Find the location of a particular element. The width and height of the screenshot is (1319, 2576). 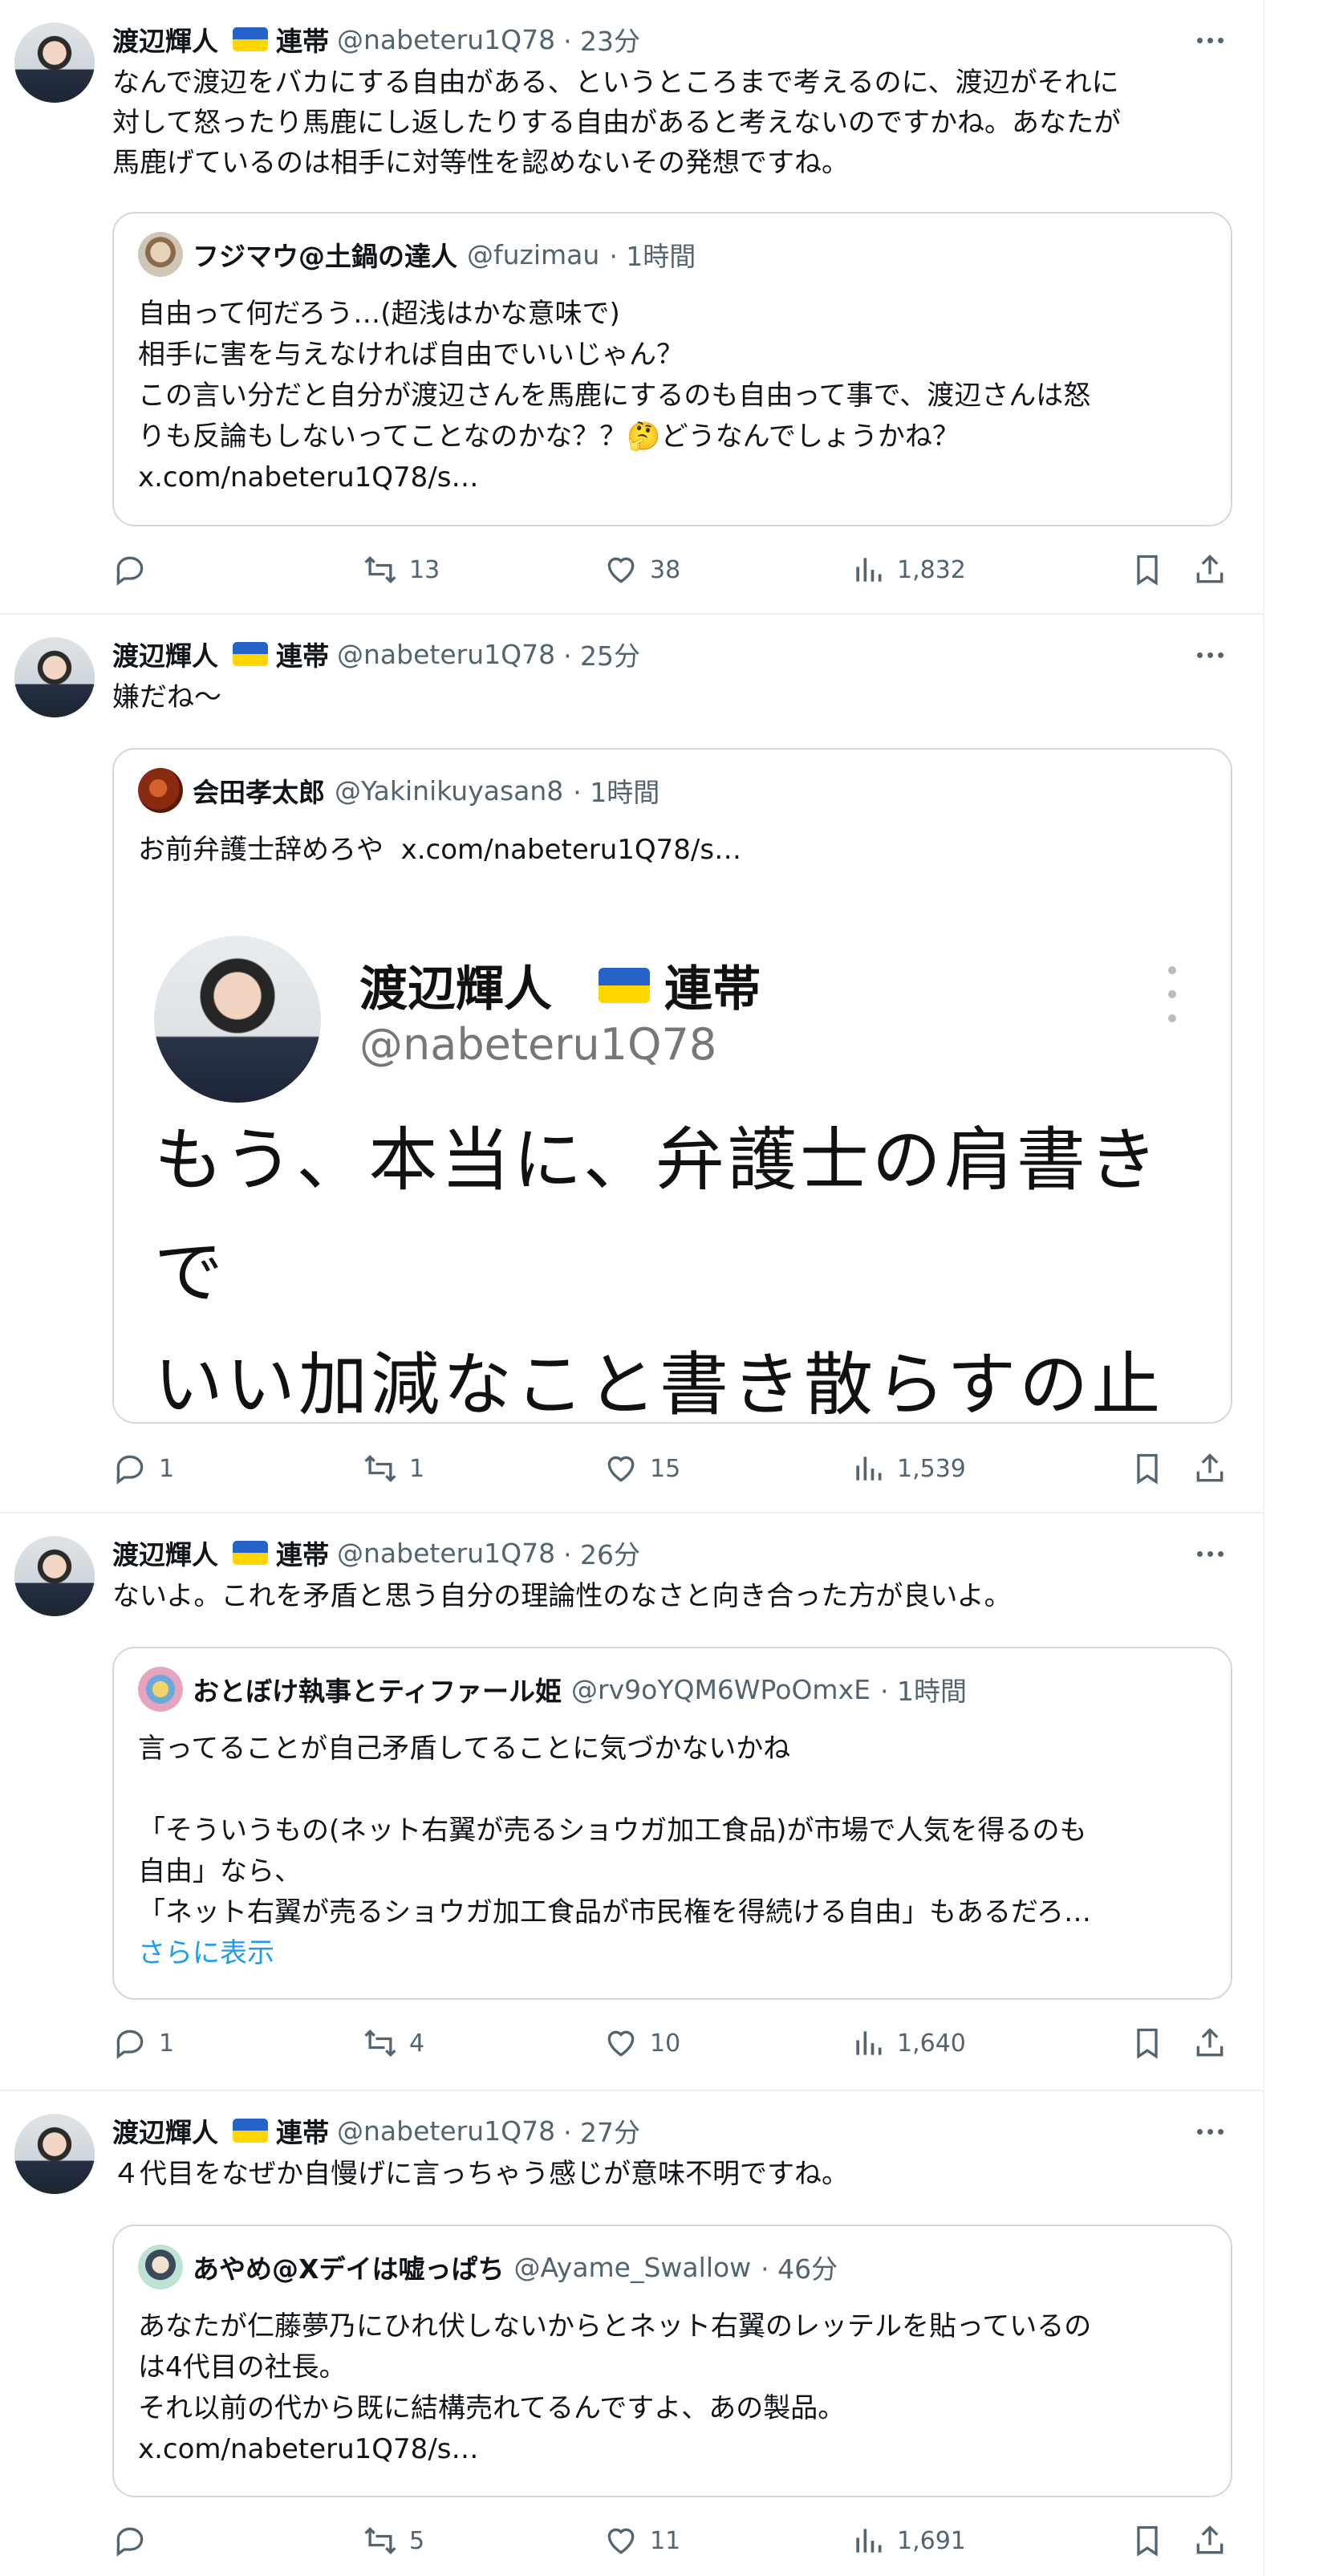

quote-author-name: 会田孝太郎 is located at coordinates (259, 792).